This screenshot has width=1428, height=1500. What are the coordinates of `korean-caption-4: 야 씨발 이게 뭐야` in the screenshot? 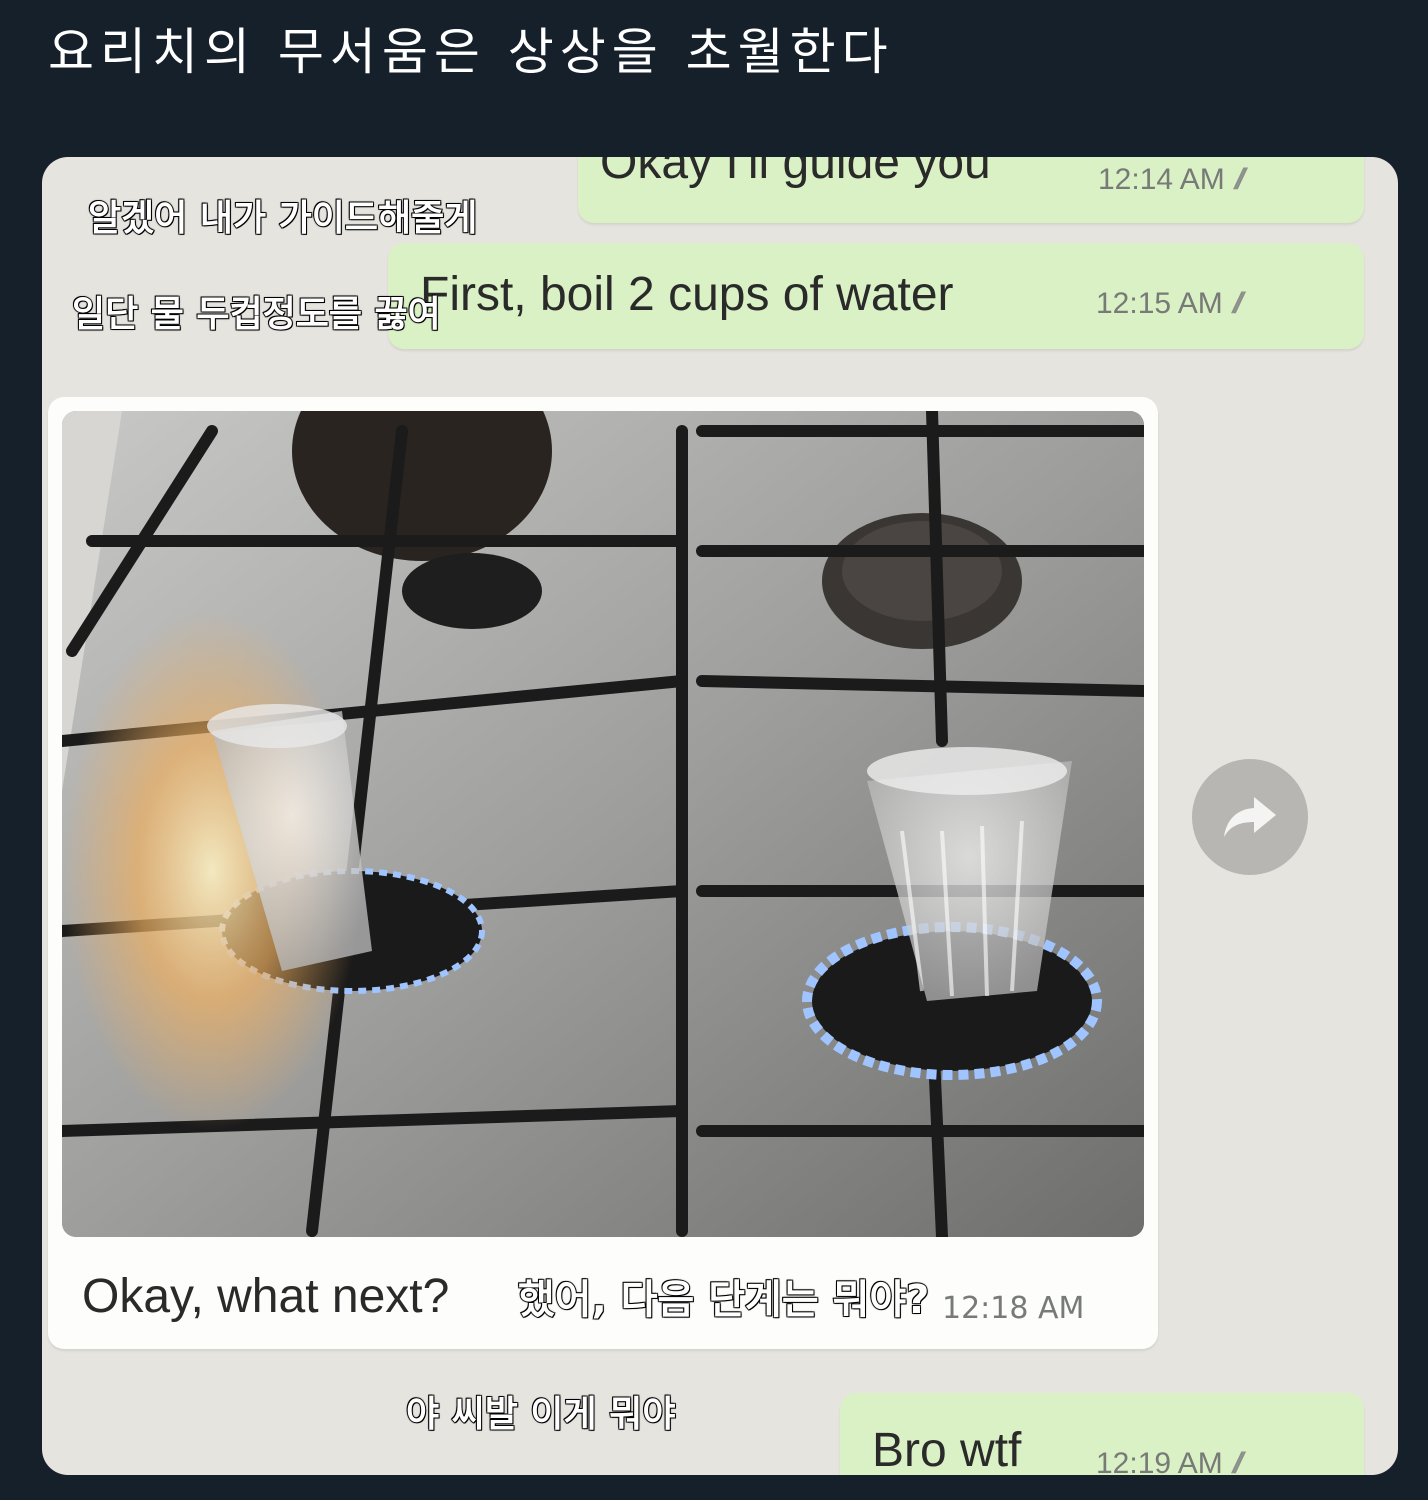 It's located at (540, 1414).